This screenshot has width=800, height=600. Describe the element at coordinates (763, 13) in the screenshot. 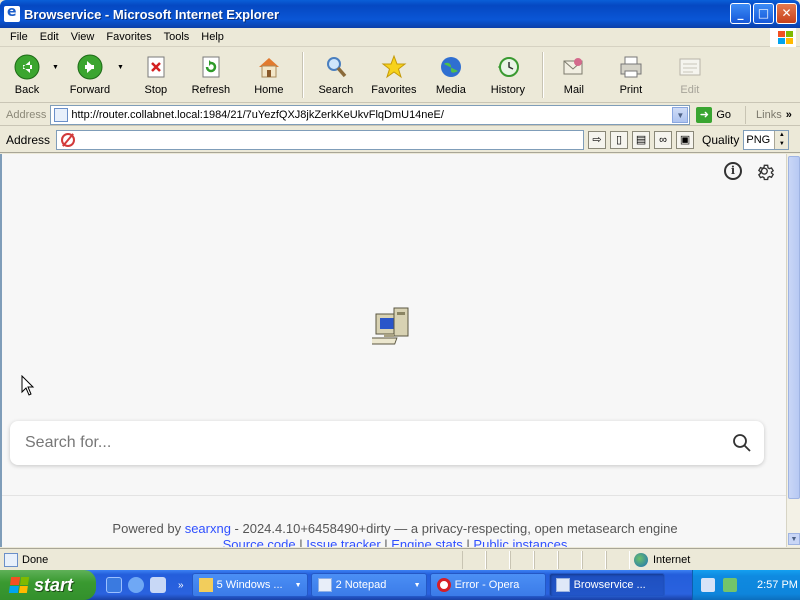

I see `maximize-button: □` at that location.